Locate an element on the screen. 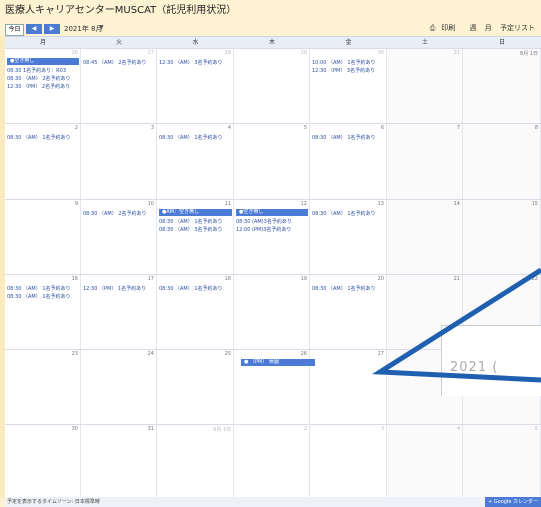 The image size is (541, 507). calendar-footer: 予定を表示するタイムゾーン: 日本標準時 + Google カレンダー is located at coordinates (273, 502).